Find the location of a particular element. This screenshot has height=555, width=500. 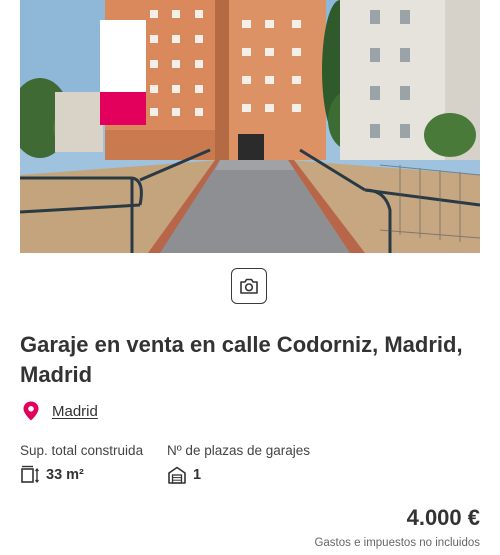

feature-value: 1 is located at coordinates (197, 475).